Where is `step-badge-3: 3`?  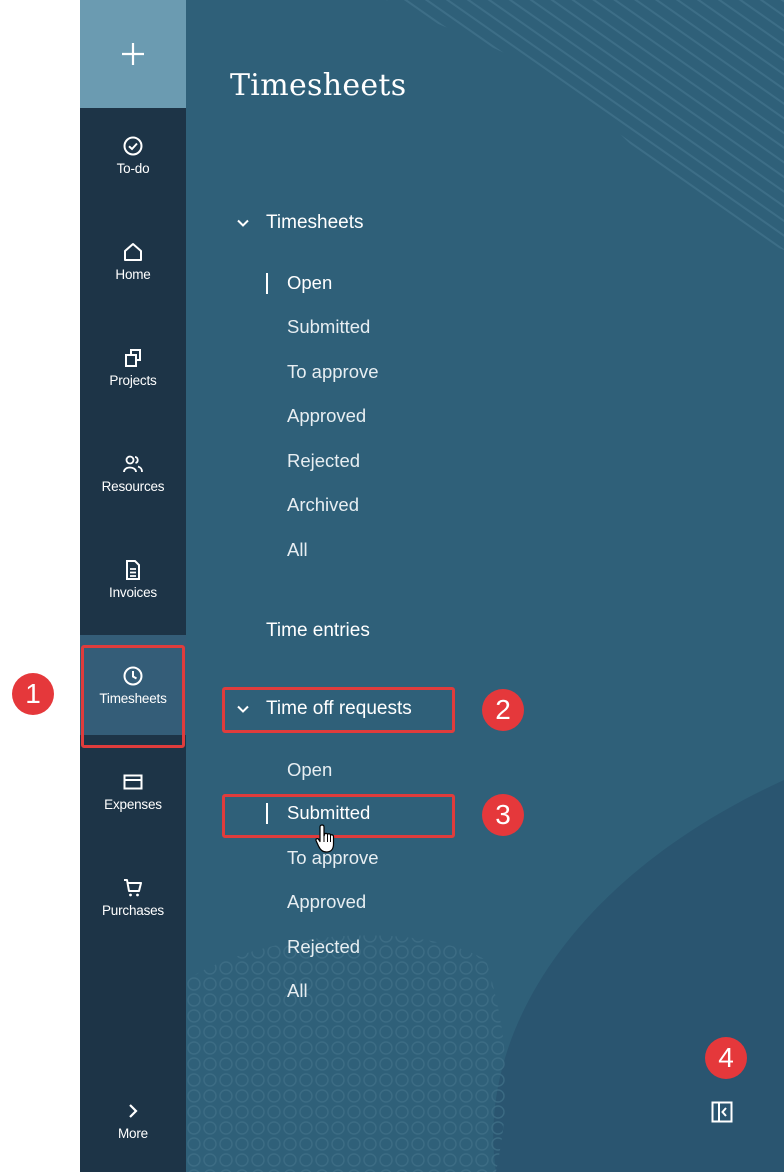 step-badge-3: 3 is located at coordinates (503, 815).